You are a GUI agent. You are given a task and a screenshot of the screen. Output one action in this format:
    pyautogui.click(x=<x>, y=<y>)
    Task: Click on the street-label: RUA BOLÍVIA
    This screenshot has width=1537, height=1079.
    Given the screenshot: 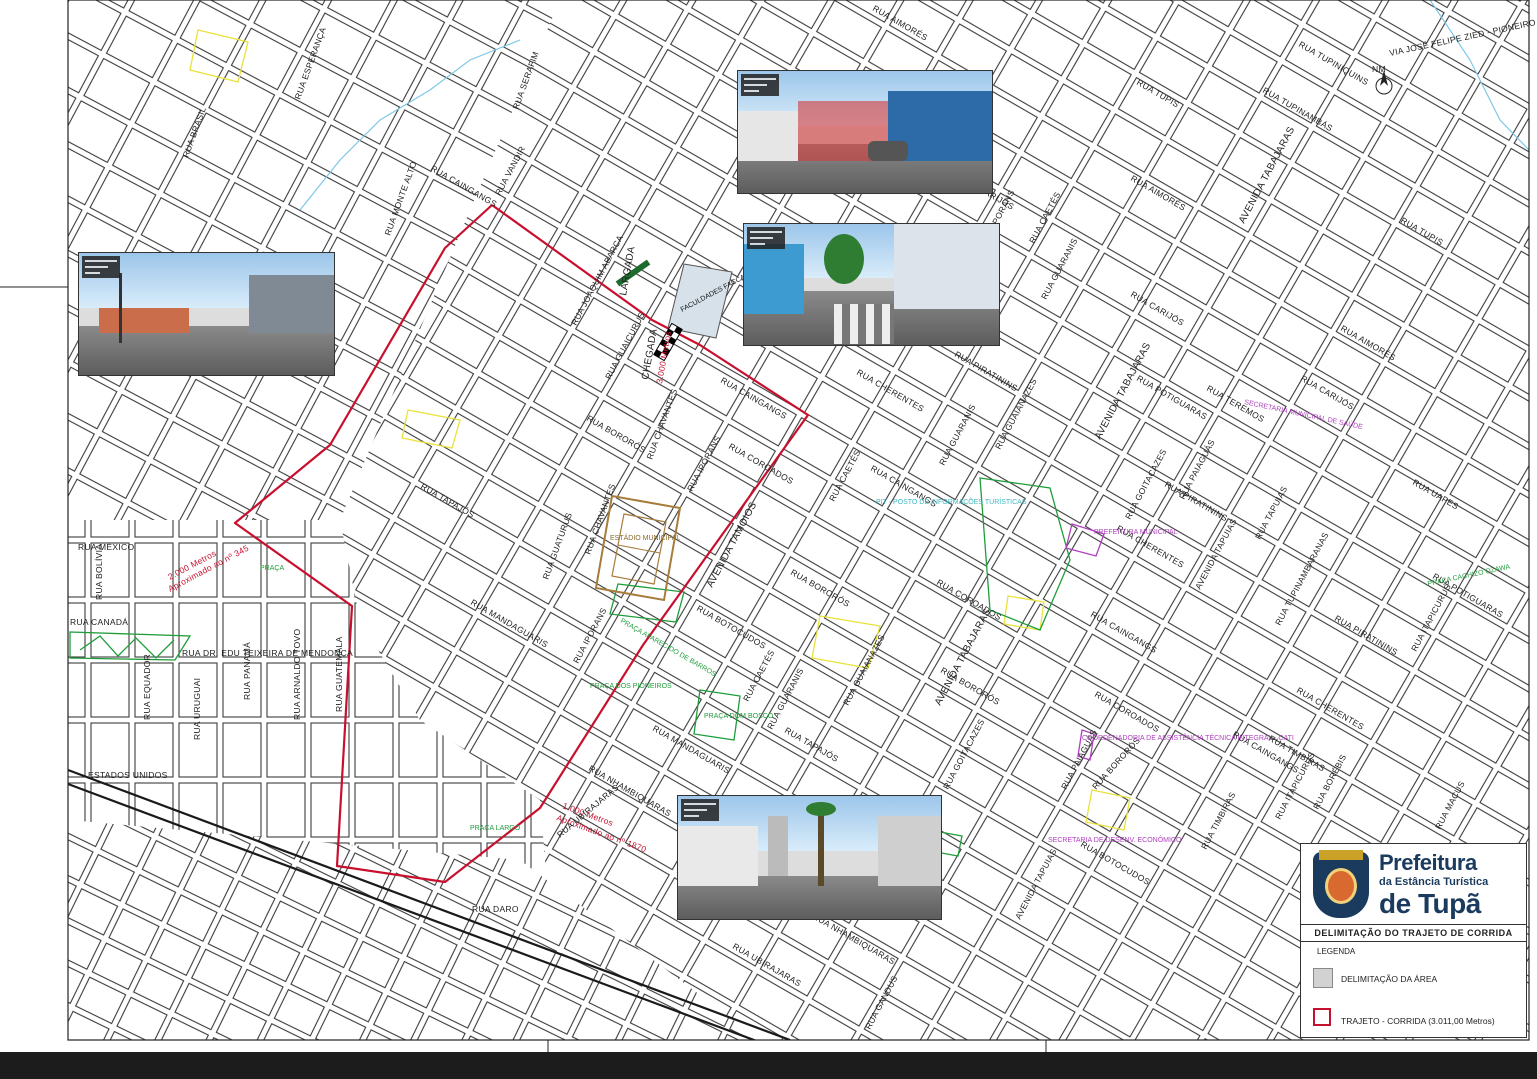 What is the action you would take?
    pyautogui.click(x=99, y=572)
    